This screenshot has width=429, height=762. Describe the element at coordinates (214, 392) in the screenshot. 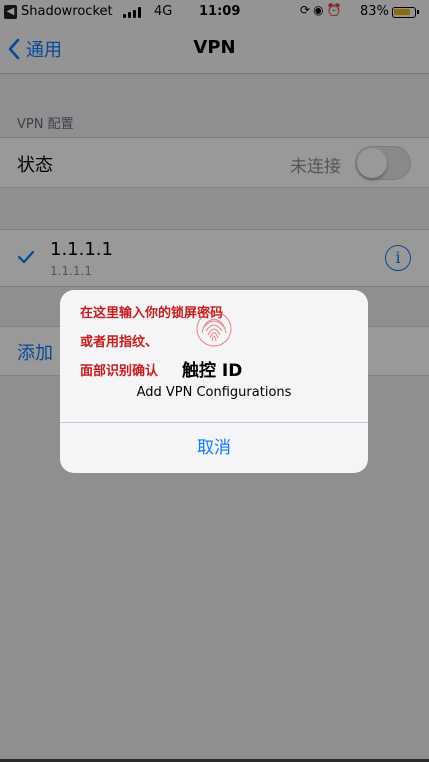

I see `alert-message: Add VPN Configurations` at that location.